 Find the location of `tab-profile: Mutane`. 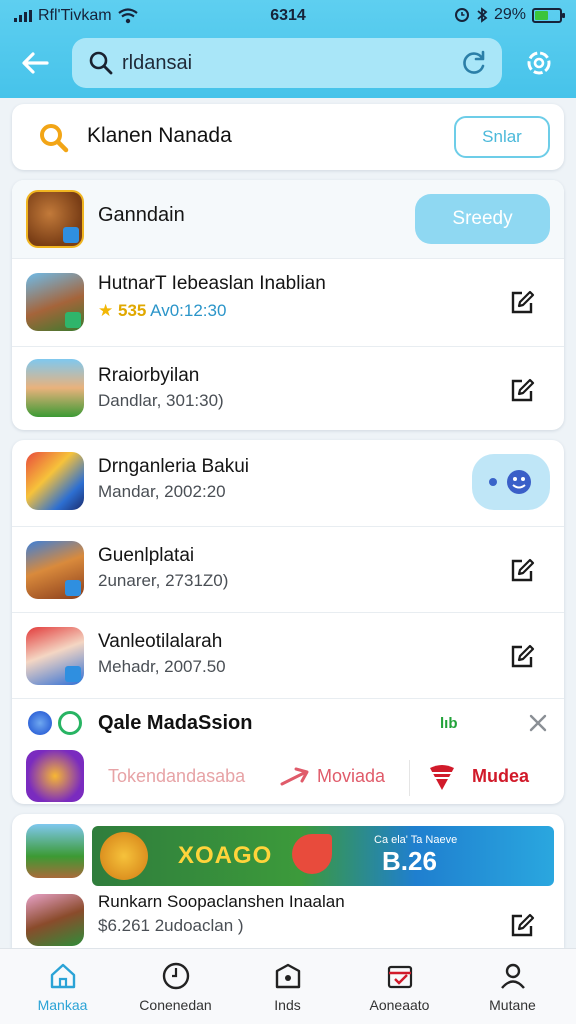

tab-profile: Mutane is located at coordinates (512, 986).